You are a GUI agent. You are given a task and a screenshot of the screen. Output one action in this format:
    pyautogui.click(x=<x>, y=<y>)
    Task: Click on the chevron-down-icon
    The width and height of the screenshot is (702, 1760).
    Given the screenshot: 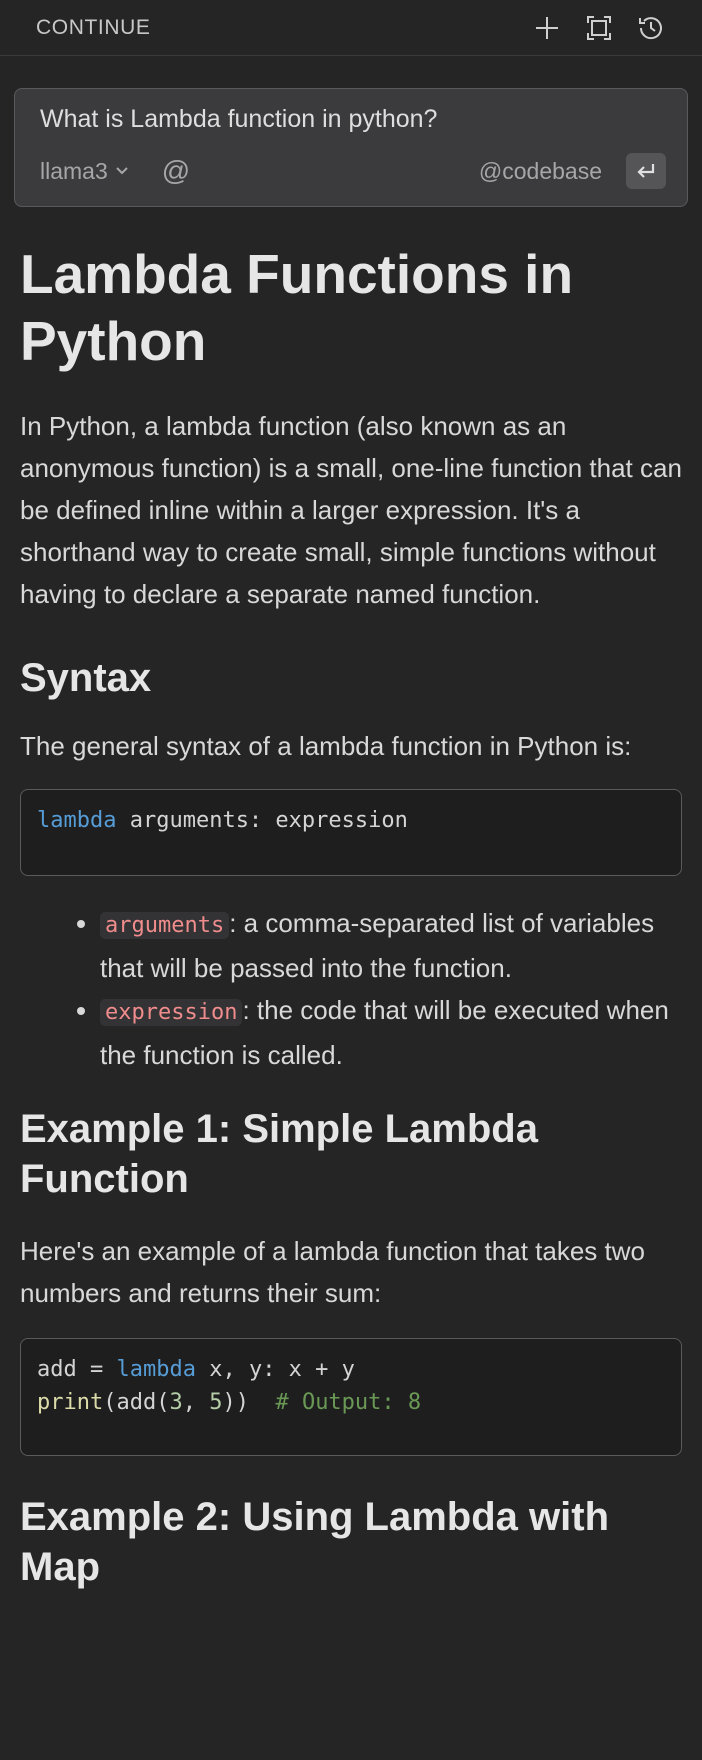 What is the action you would take?
    pyautogui.click(x=122, y=171)
    